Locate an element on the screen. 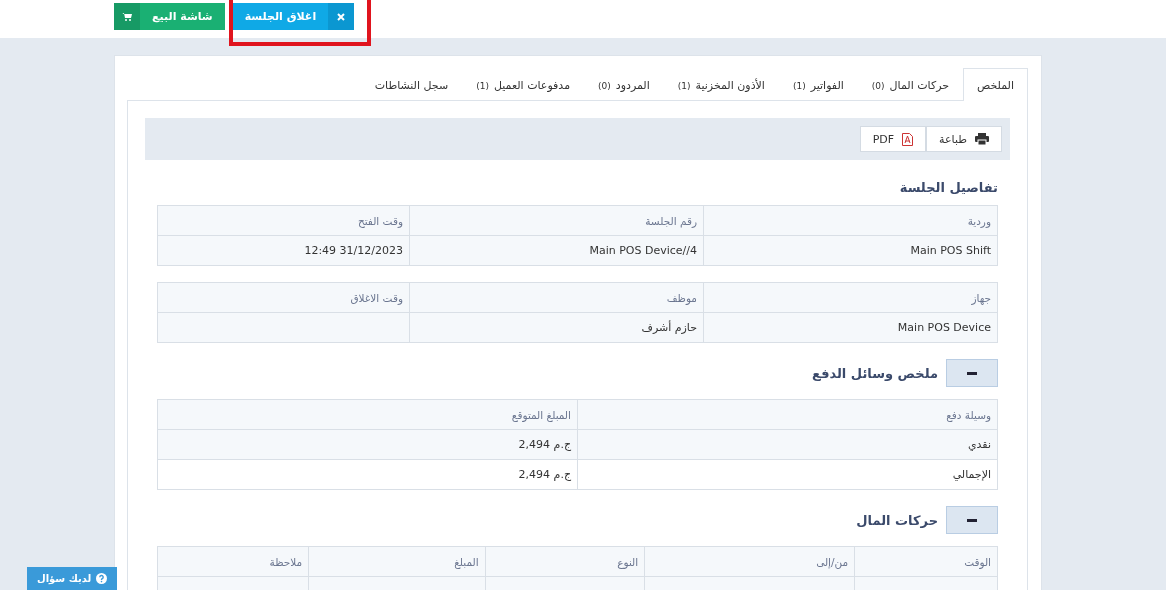  column-header: ملاحظة is located at coordinates (233, 561).